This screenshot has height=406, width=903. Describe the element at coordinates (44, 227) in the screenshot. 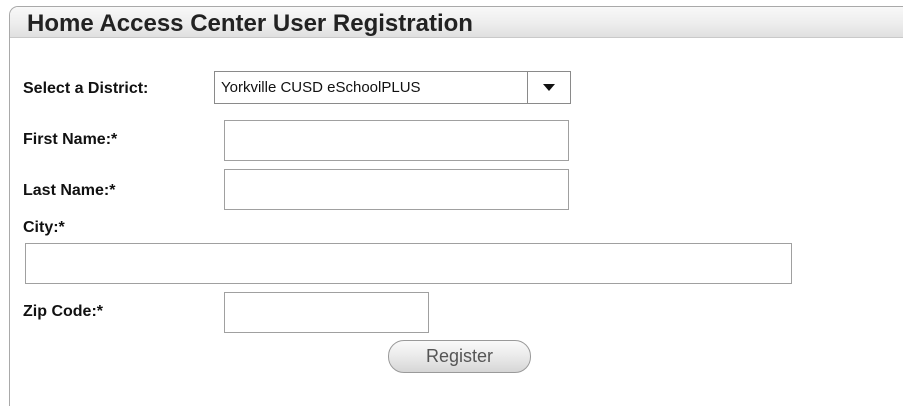

I see `city-label: City:*` at that location.